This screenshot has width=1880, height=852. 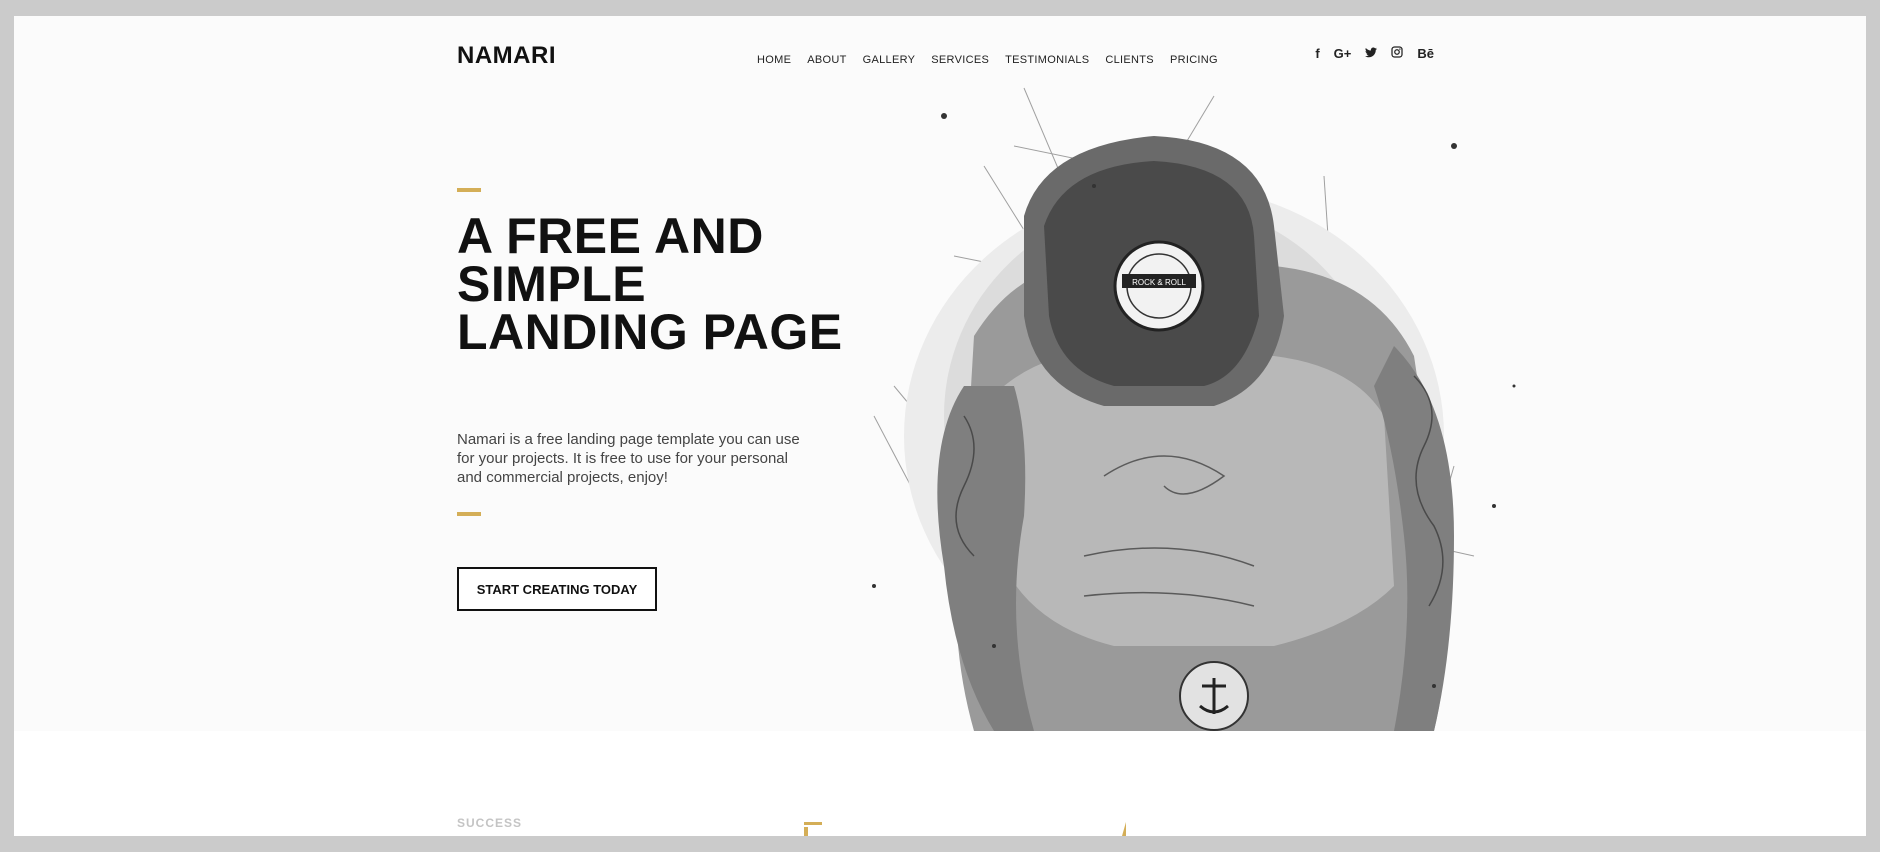 What do you see at coordinates (1194, 60) in the screenshot?
I see `nav-pricing: PRICING` at bounding box center [1194, 60].